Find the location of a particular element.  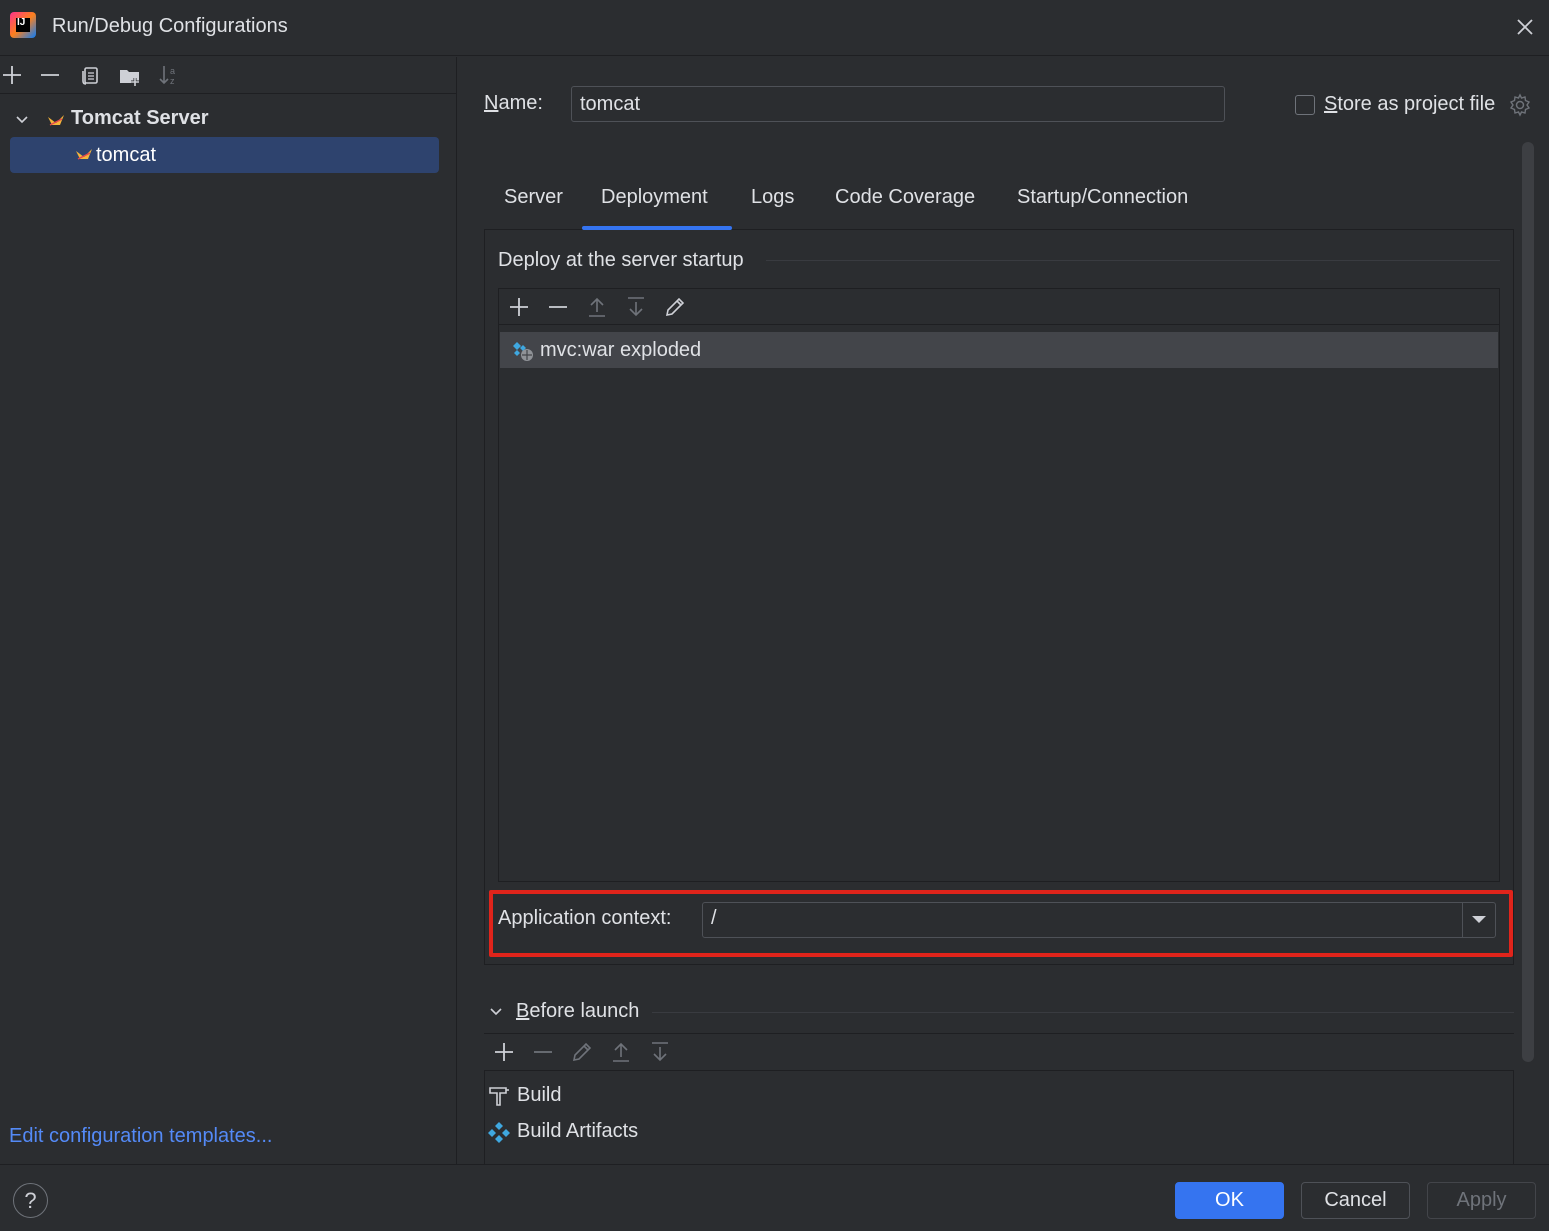

tab-logs: Logs is located at coordinates (772, 197).